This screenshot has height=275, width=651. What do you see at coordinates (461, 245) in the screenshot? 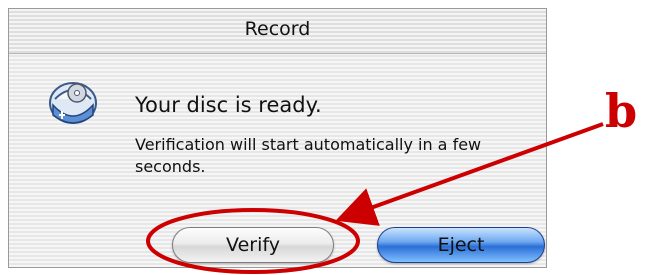
I see `eject-button: Eject` at bounding box center [461, 245].